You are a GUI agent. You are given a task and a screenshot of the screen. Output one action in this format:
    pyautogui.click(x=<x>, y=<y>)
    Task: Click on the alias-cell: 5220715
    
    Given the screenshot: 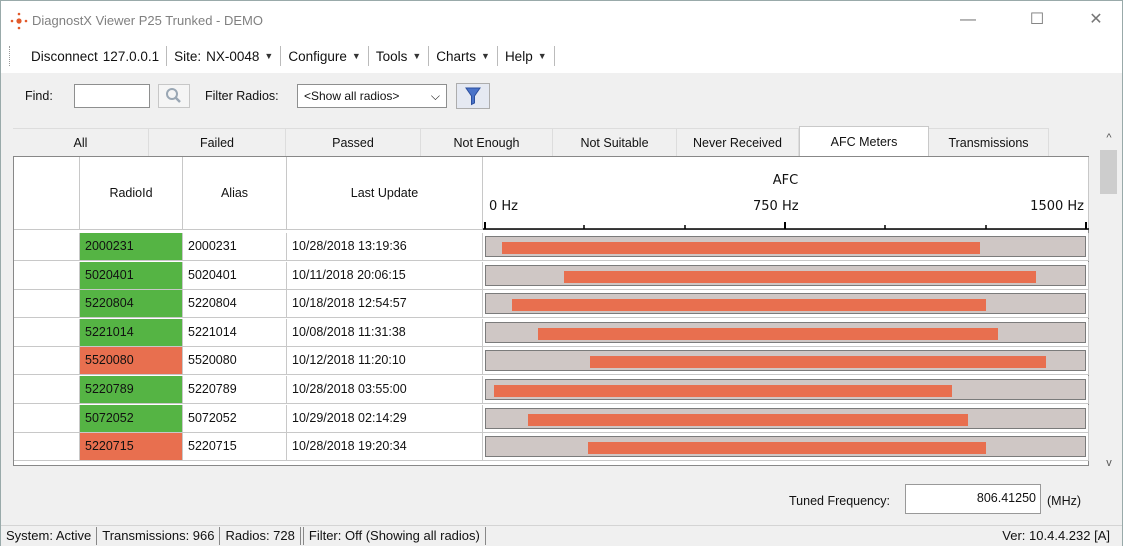 What is the action you would take?
    pyautogui.click(x=235, y=447)
    